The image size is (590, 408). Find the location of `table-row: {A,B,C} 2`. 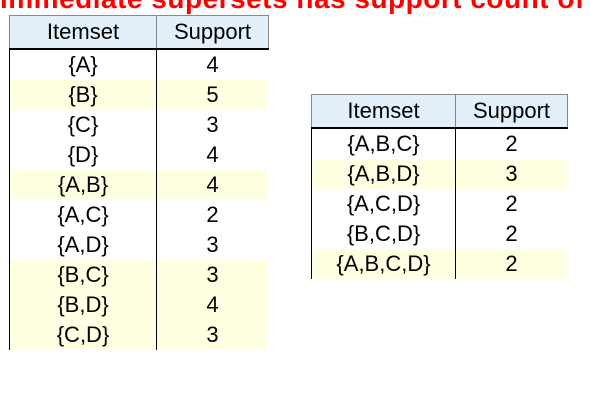

table-row: {A,B,C} 2 is located at coordinates (439, 143).